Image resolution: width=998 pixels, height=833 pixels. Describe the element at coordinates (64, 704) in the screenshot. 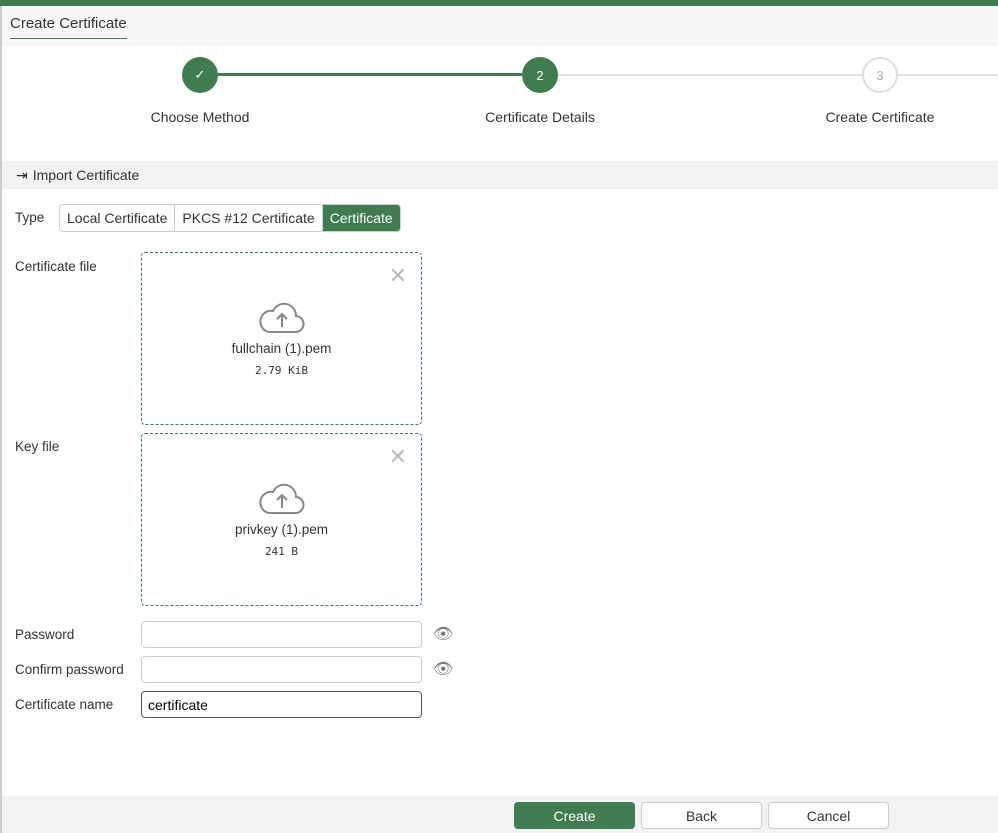

I see `certificate-name-label: Certificate name` at that location.